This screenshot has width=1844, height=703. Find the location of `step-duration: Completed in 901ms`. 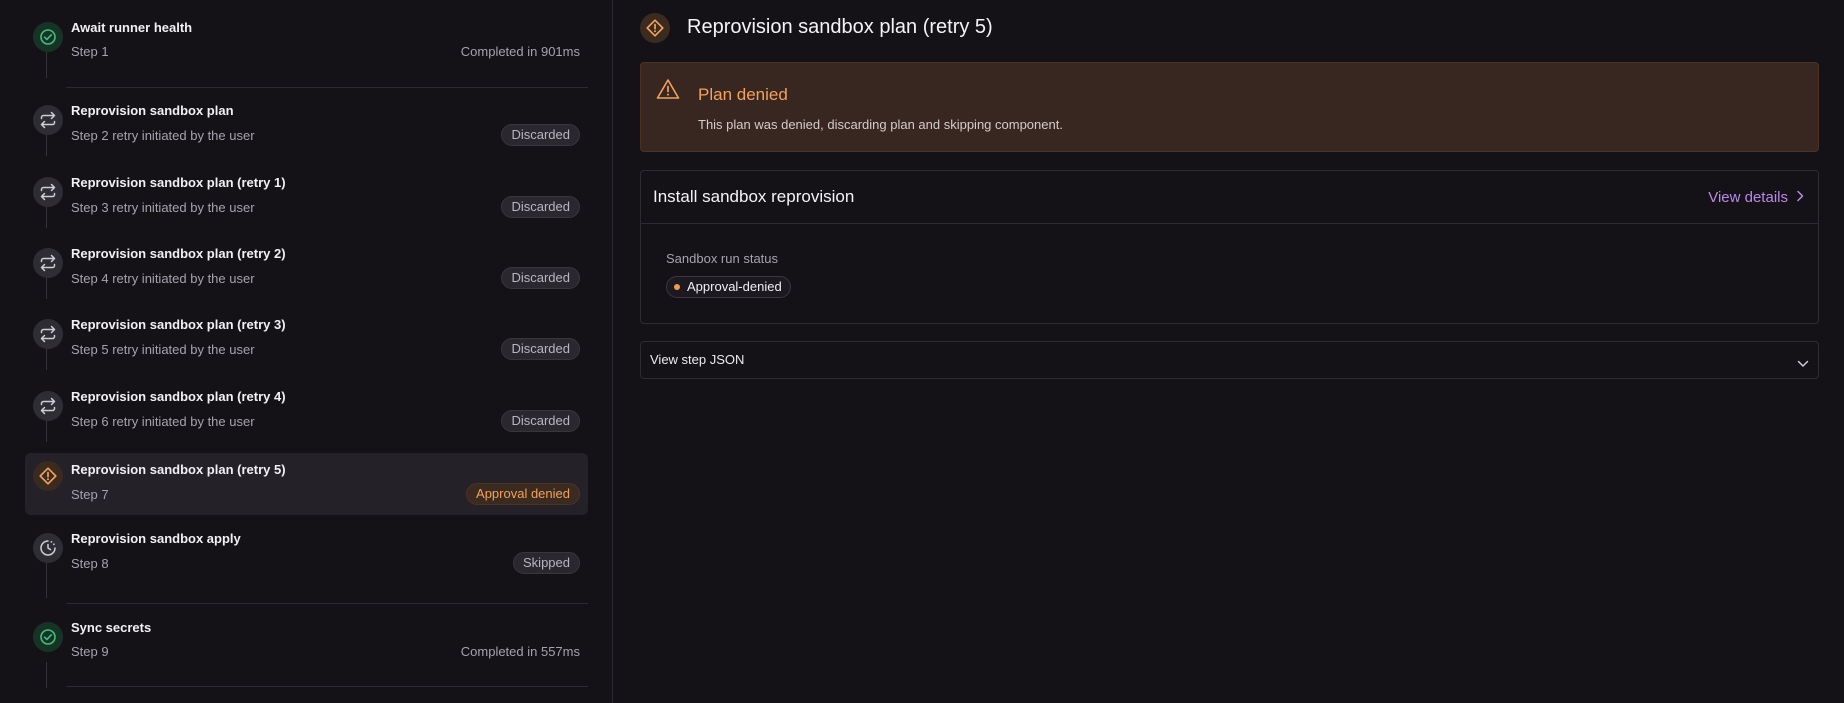

step-duration: Completed in 901ms is located at coordinates (520, 51).